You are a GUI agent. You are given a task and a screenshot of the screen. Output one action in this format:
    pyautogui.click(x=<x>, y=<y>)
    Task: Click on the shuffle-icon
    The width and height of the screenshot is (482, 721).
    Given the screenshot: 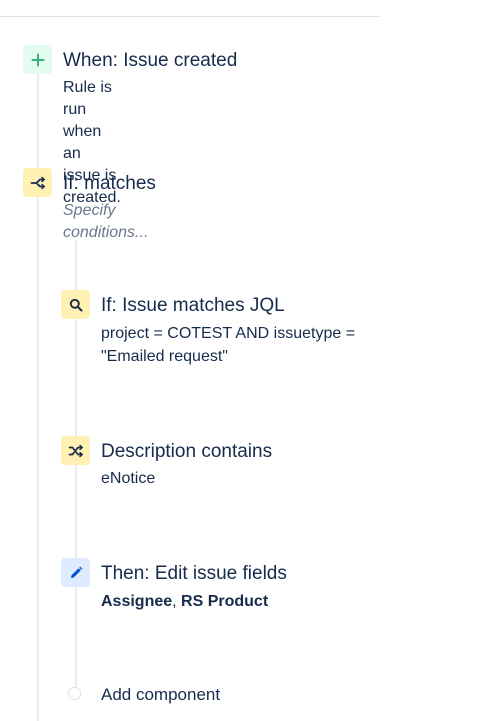 What is the action you would take?
    pyautogui.click(x=75, y=450)
    